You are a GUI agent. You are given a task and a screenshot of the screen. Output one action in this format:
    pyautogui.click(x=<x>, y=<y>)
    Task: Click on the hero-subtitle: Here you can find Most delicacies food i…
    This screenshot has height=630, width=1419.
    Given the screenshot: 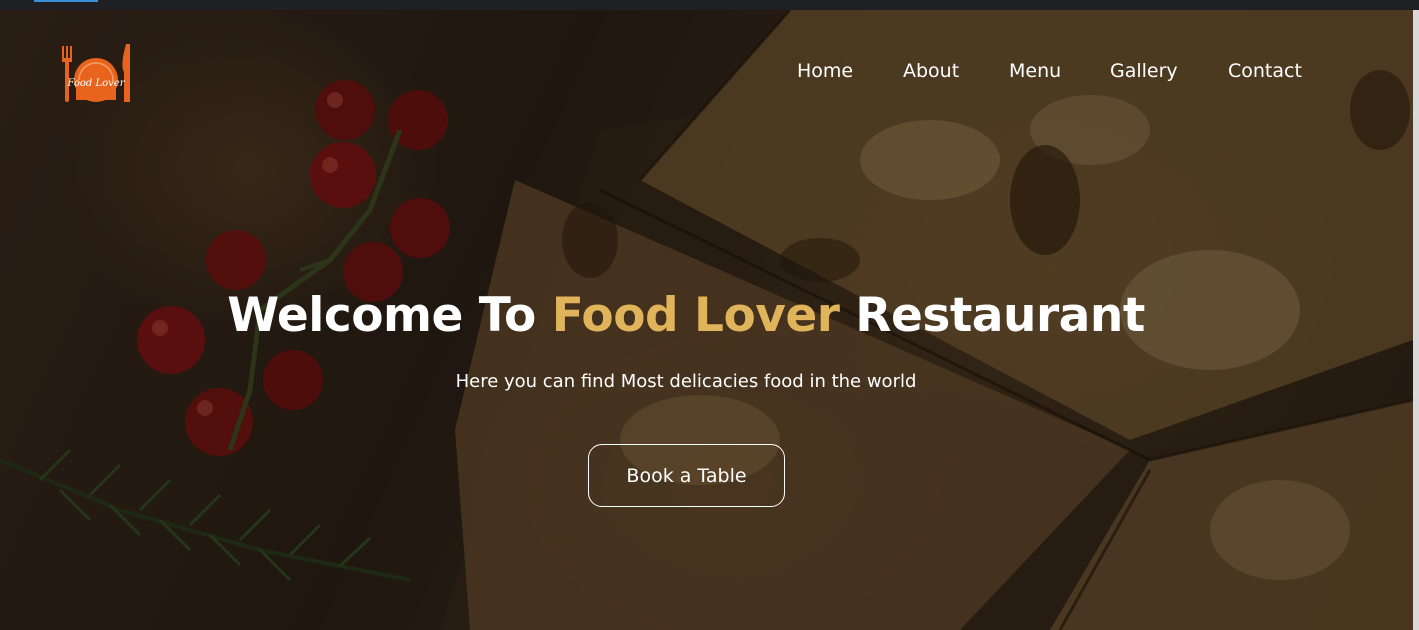 What is the action you would take?
    pyautogui.click(x=686, y=381)
    